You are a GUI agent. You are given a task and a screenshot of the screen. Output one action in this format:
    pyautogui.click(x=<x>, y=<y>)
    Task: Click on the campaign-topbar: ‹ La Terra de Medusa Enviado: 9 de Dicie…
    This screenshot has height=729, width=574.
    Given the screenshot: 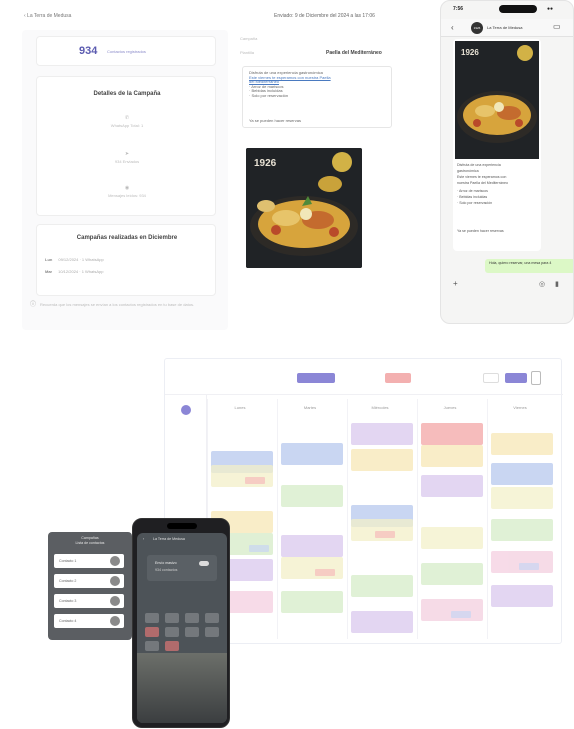 What is the action you would take?
    pyautogui.click(x=223, y=16)
    